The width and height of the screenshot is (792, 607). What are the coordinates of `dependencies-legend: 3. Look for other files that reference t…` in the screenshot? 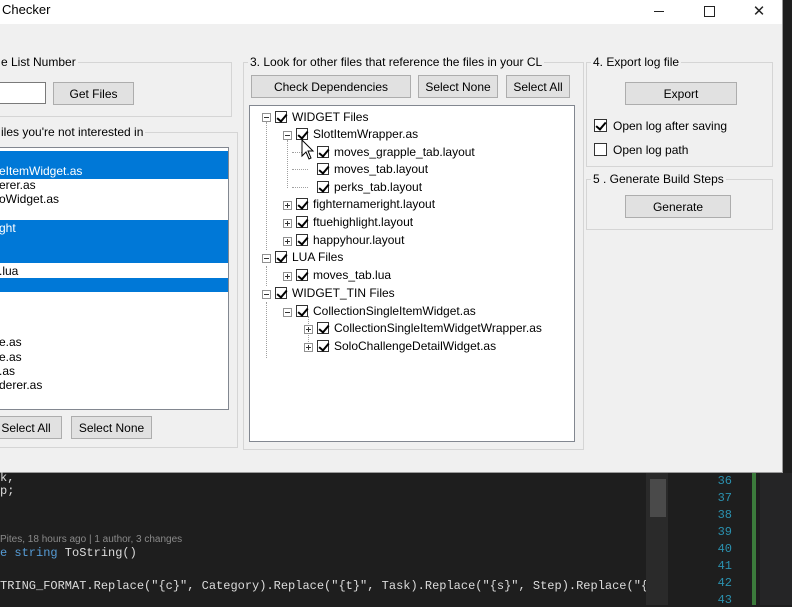 It's located at (396, 62).